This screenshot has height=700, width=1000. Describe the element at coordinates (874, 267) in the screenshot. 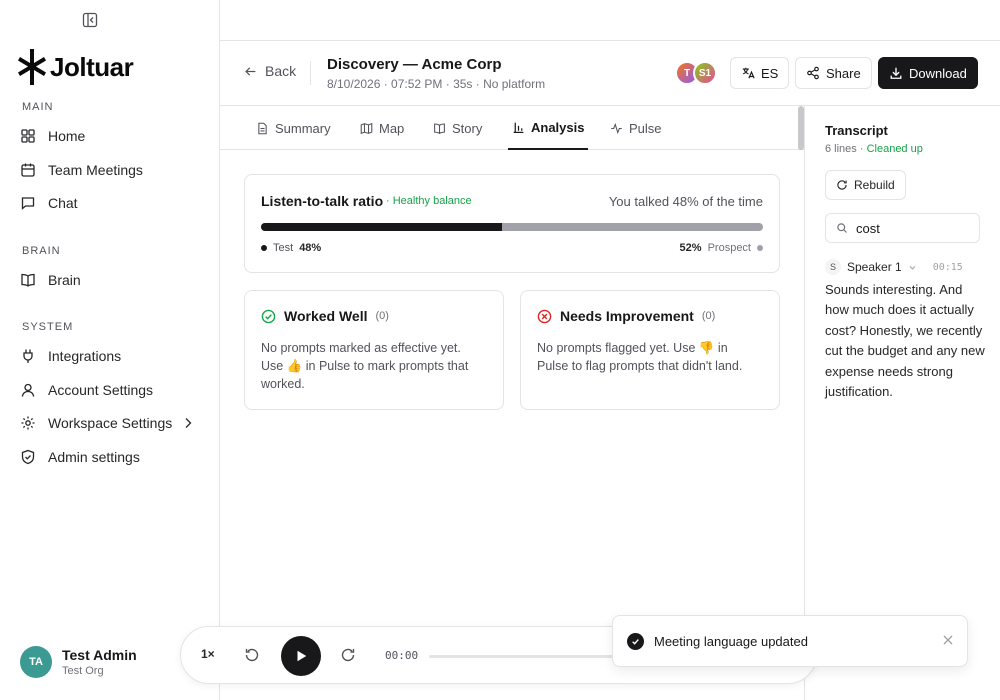

I see `speaker-name: Speaker 1` at that location.